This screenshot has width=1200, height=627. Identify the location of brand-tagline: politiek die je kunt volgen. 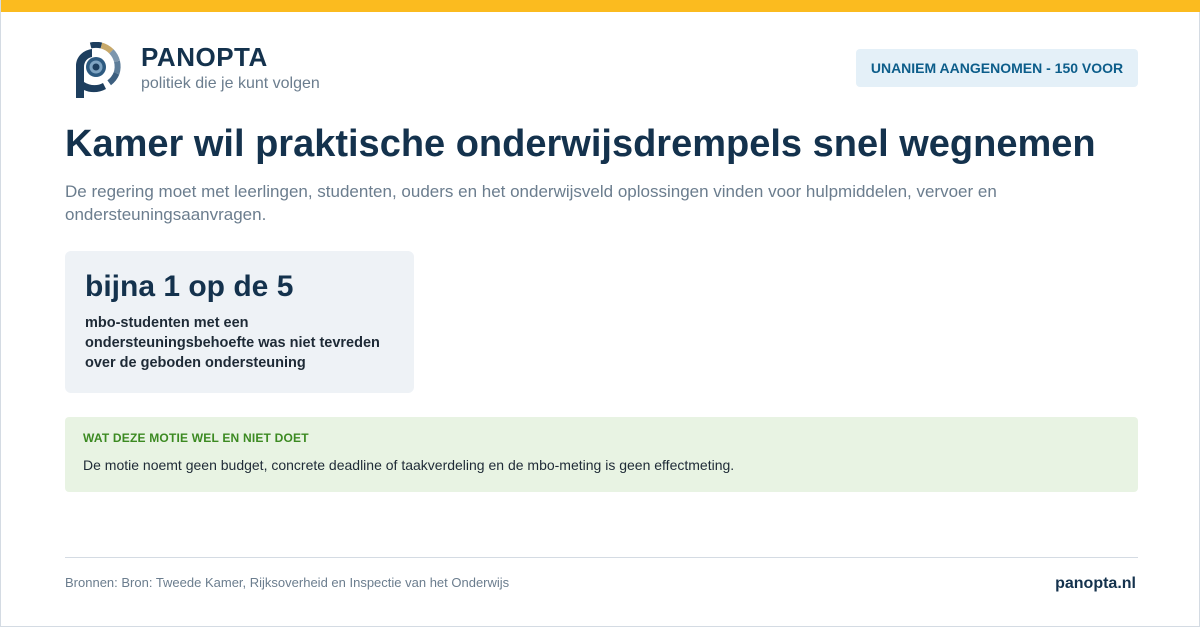
(230, 83).